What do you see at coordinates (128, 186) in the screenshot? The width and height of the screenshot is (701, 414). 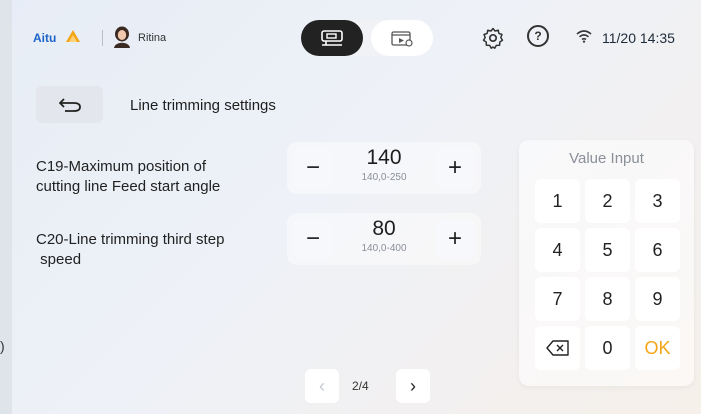 I see `param-label-line: cutting line Feed start angle` at bounding box center [128, 186].